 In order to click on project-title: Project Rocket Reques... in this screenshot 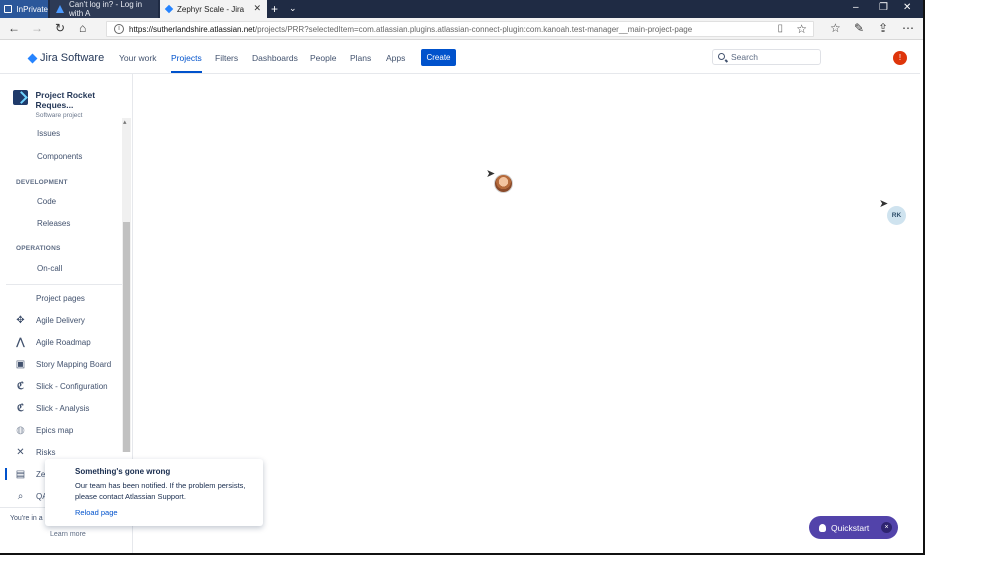, I will do `click(65, 100)`.